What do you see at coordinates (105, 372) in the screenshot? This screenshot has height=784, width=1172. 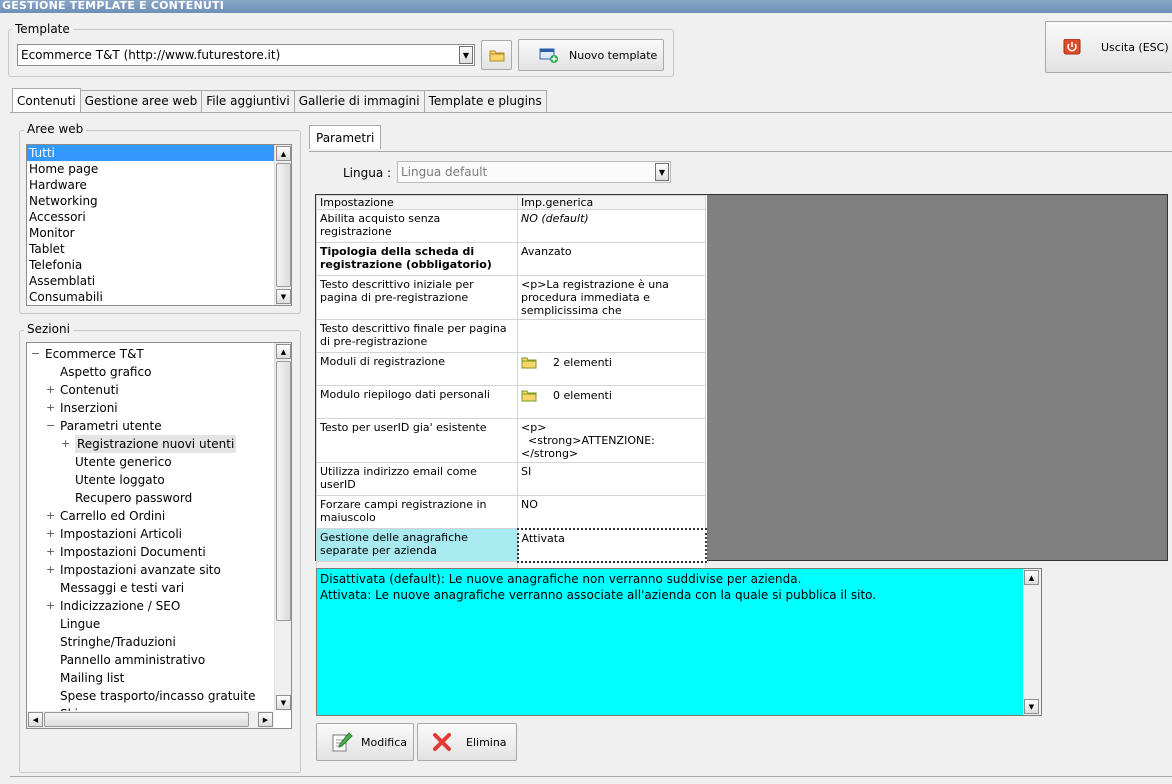 I see `tree-node: Aspetto grafico` at bounding box center [105, 372].